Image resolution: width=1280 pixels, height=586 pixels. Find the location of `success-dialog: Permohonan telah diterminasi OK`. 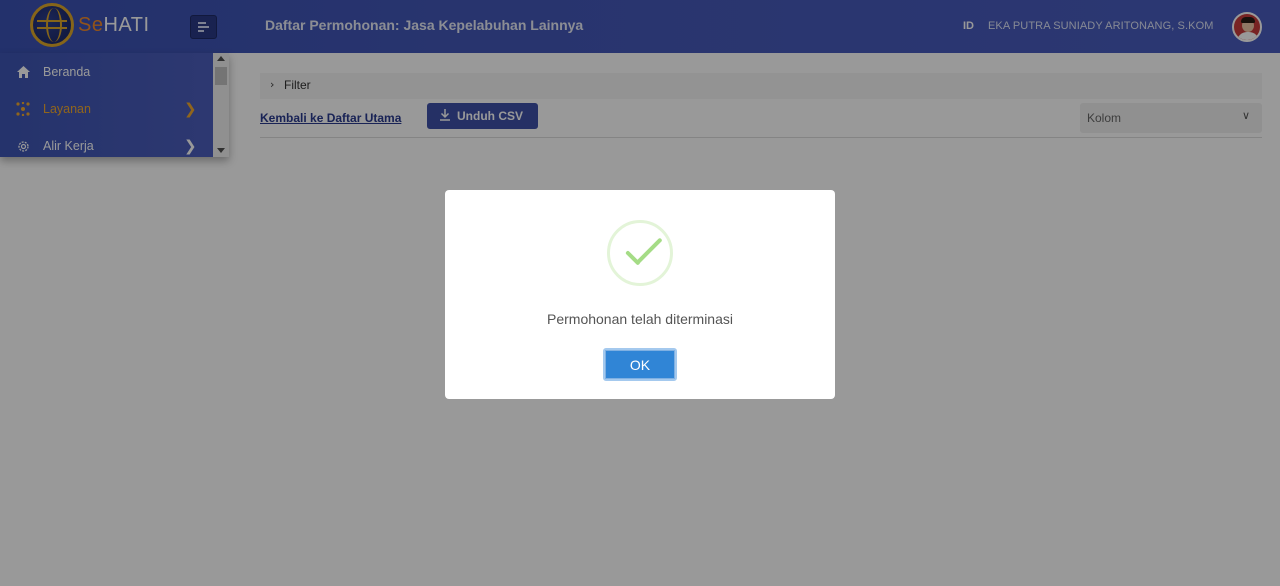

success-dialog: Permohonan telah diterminasi OK is located at coordinates (640, 294).